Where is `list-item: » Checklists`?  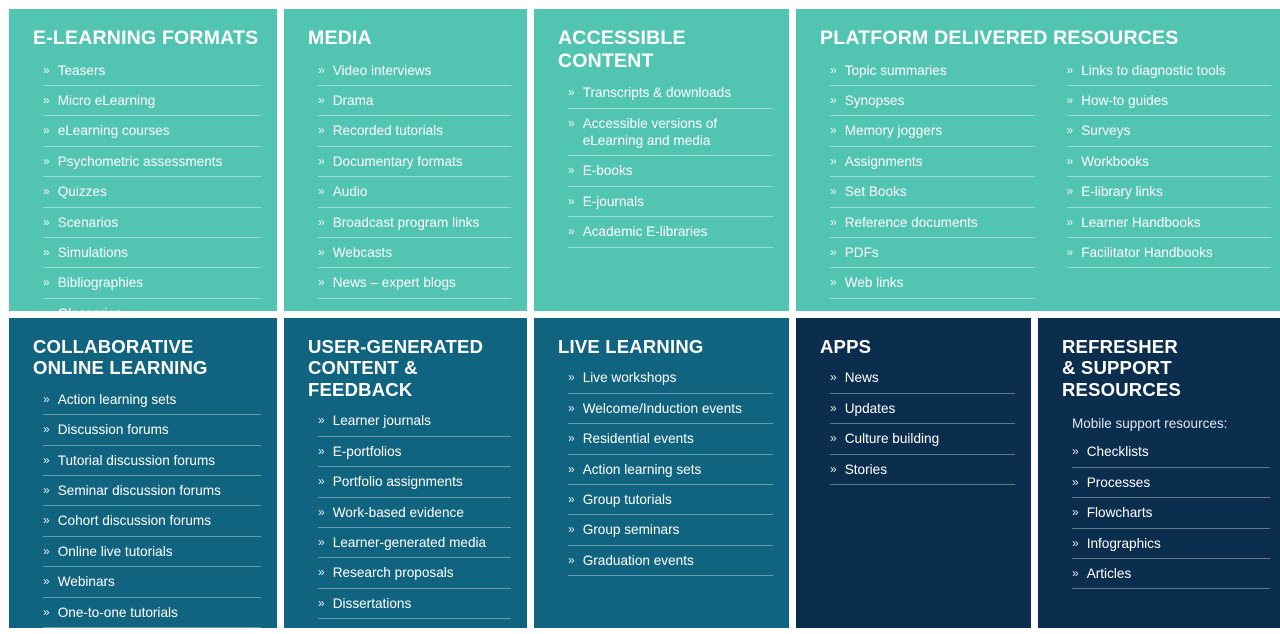 list-item: » Checklists is located at coordinates (1171, 452).